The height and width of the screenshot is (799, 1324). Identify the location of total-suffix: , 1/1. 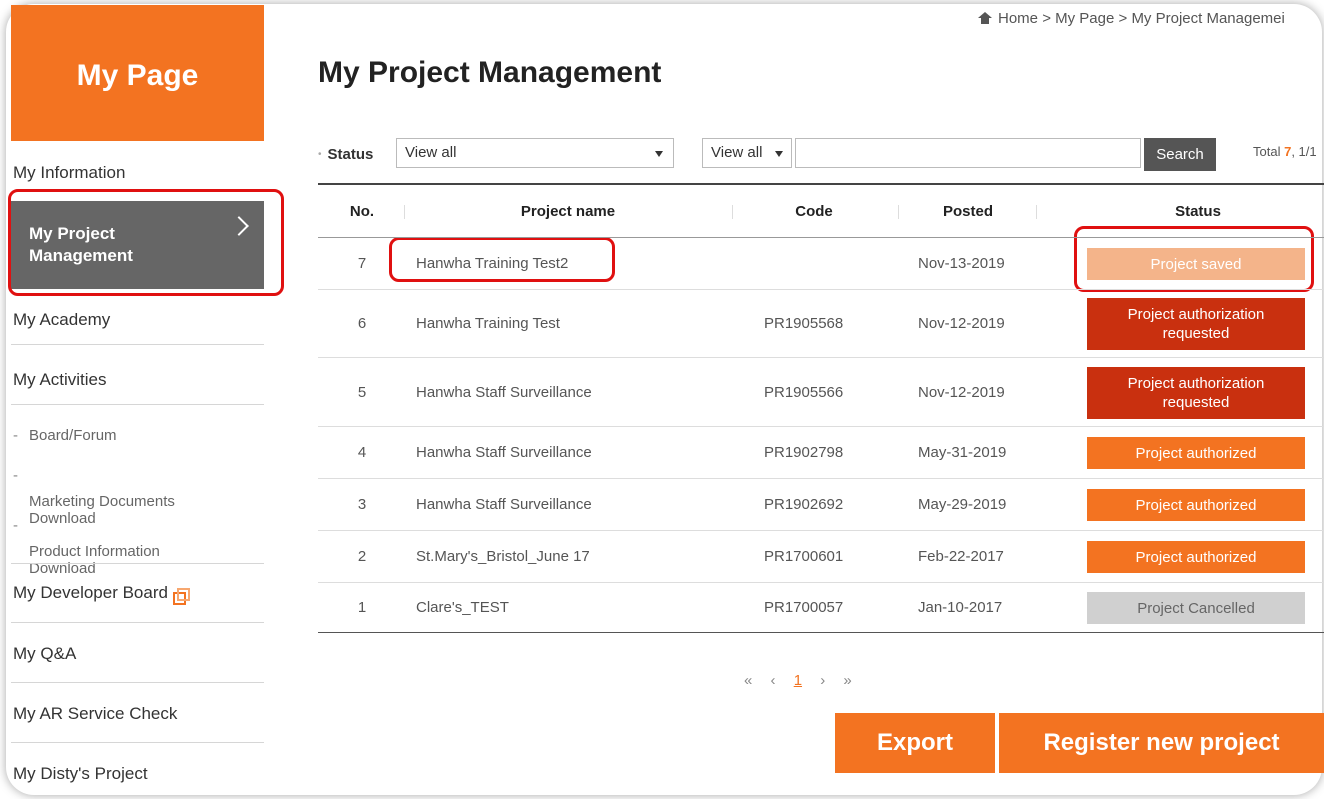
(1304, 151).